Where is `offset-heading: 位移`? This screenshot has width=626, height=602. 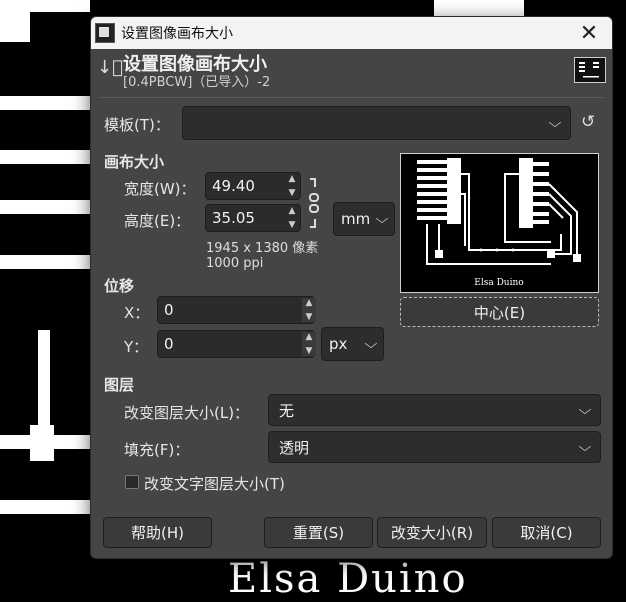 offset-heading: 位移 is located at coordinates (119, 286).